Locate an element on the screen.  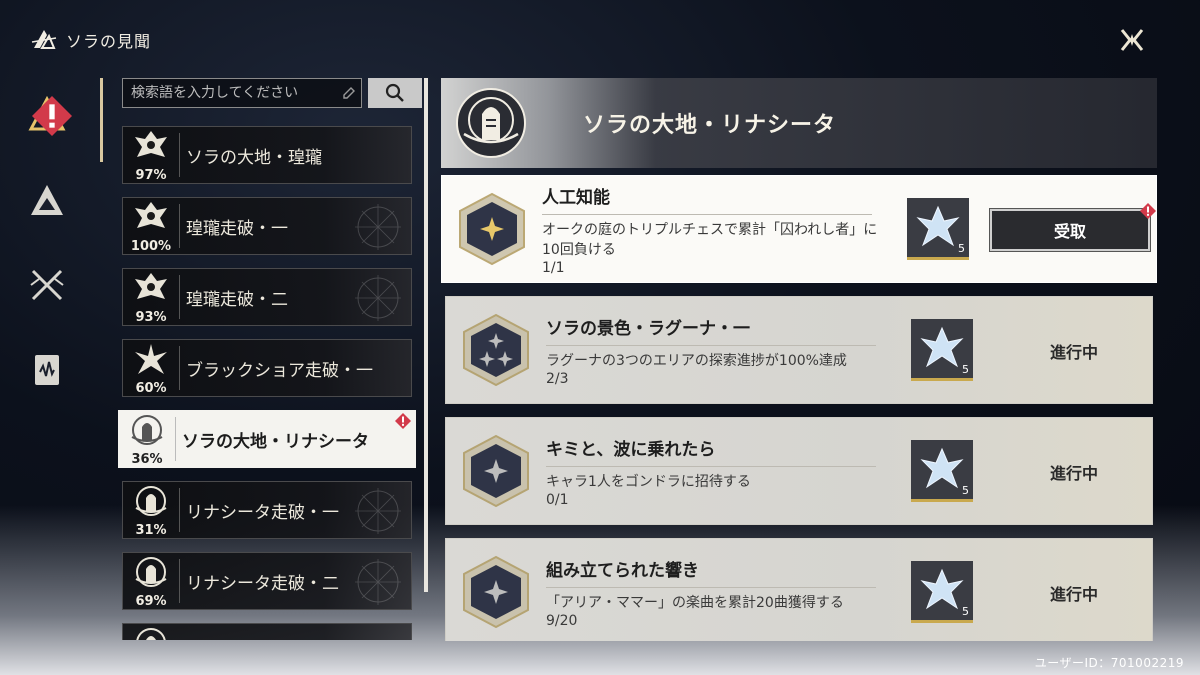
nav-item-achievements is located at coordinates (47, 115).